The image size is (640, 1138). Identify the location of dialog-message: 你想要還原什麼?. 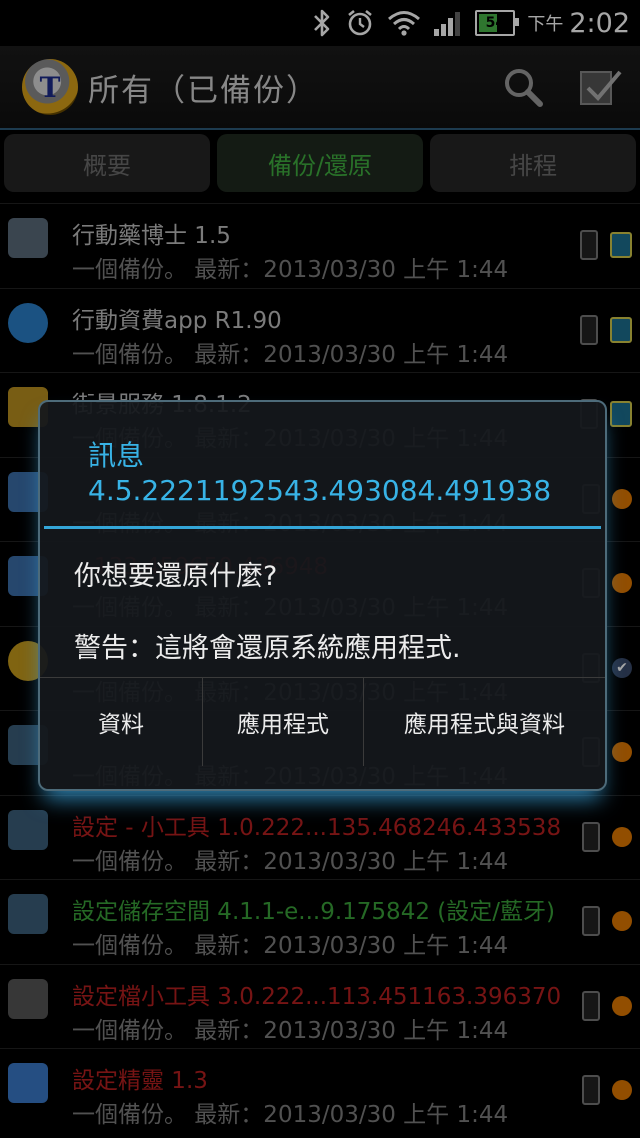
(176, 576).